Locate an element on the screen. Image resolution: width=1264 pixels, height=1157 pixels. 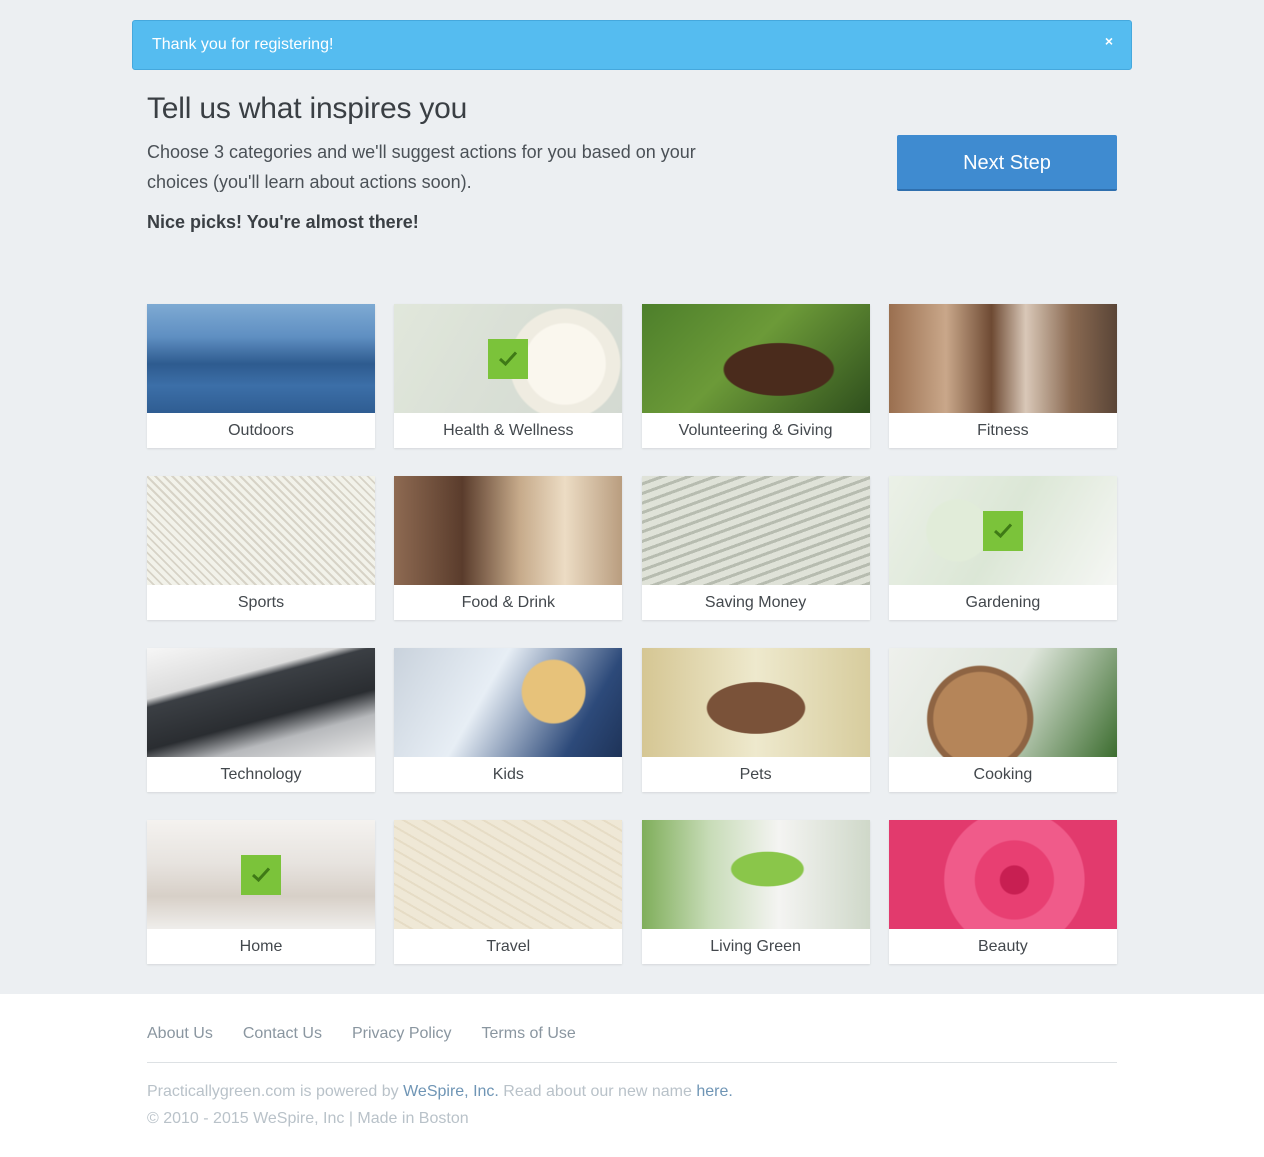
category-label: Travel is located at coordinates (508, 946).